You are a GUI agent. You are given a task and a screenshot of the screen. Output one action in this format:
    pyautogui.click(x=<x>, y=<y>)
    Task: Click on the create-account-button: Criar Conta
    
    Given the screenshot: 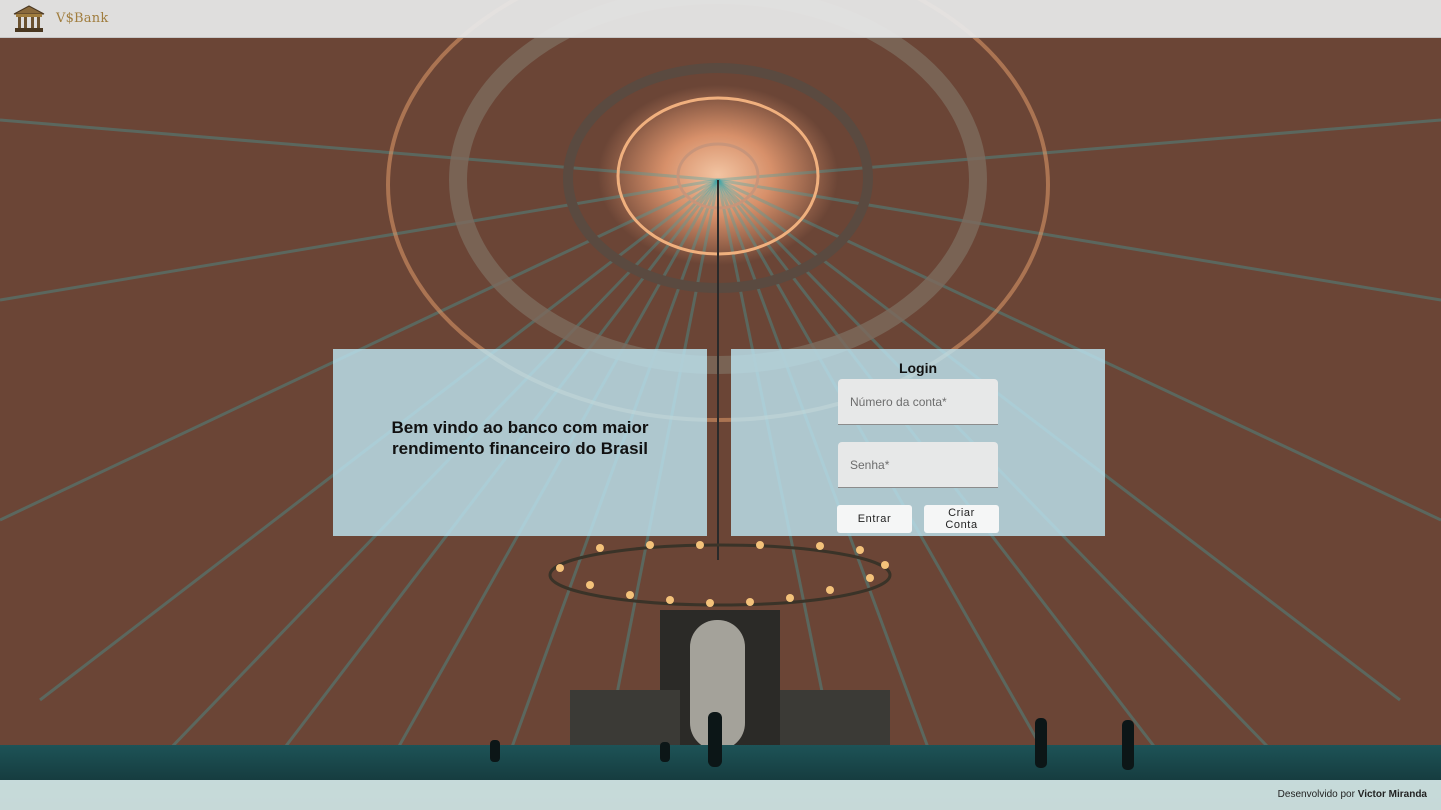 What is the action you would take?
    pyautogui.click(x=961, y=519)
    